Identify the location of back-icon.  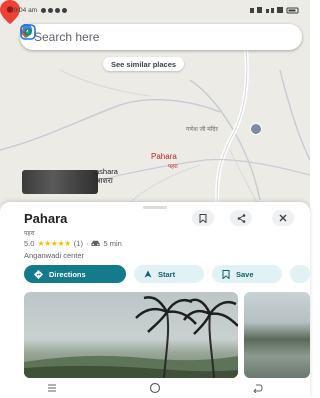
(258, 388).